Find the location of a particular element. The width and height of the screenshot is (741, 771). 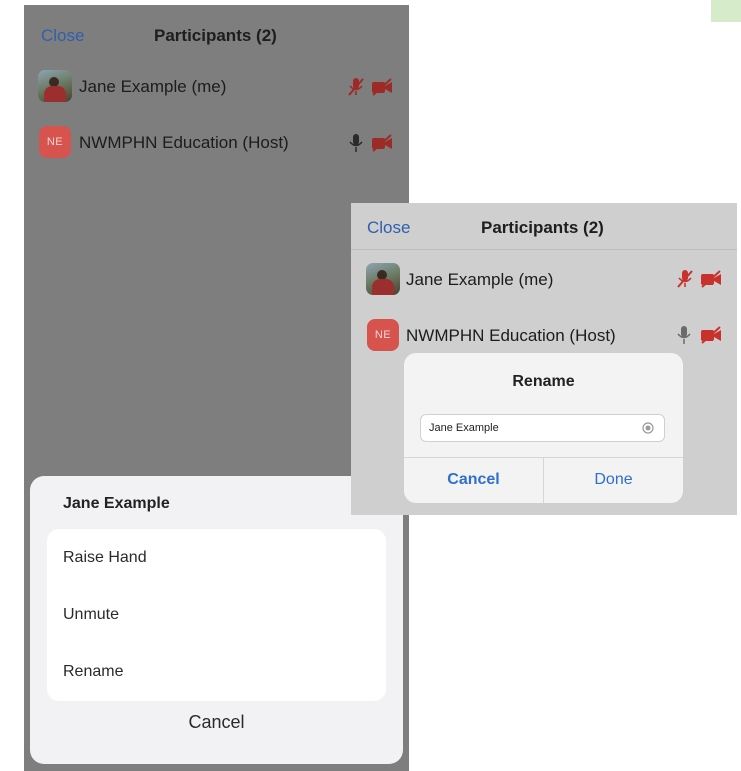

rename-dialog: Rename Cancel Done is located at coordinates (543, 428).